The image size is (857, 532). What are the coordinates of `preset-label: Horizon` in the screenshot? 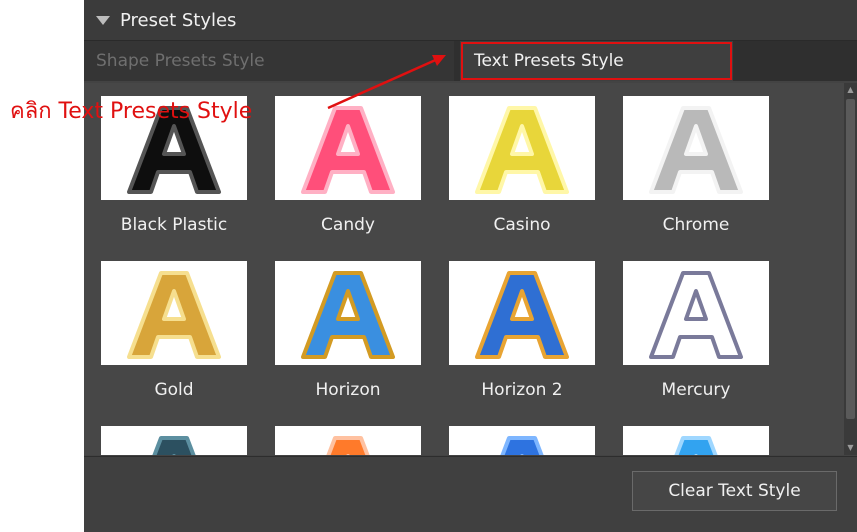 It's located at (348, 390).